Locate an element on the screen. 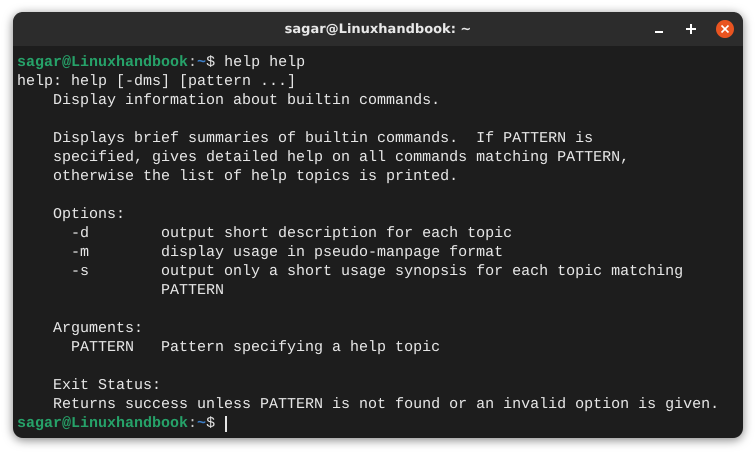  output-line: Display information about builtin commands. is located at coordinates (246, 100).